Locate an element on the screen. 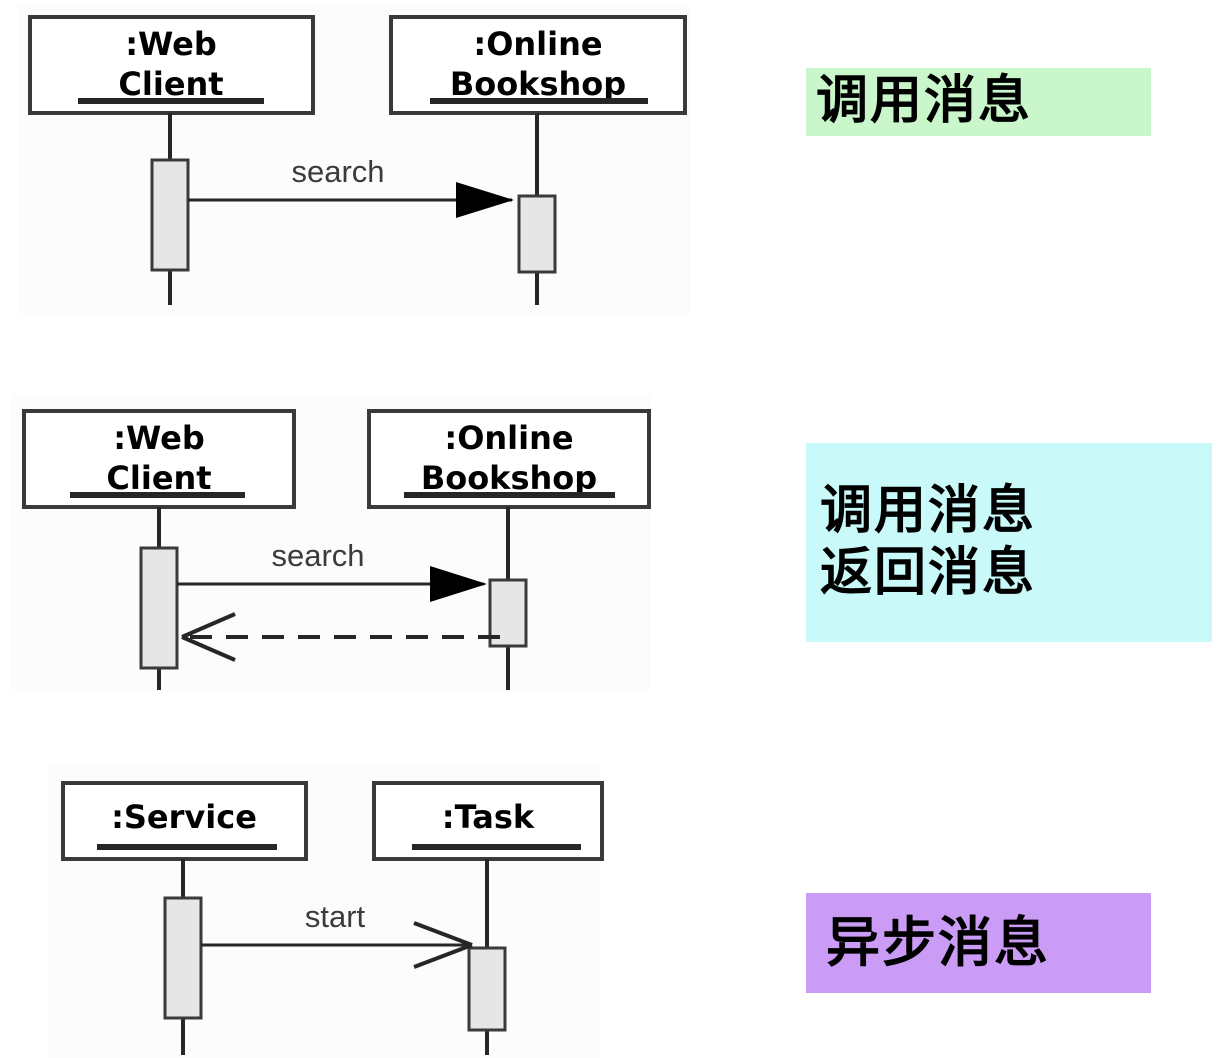 Image resolution: width=1224 pixels, height=1058 pixels. annotation-call-return-message: 调用消息 返回消息 is located at coordinates (1009, 542).